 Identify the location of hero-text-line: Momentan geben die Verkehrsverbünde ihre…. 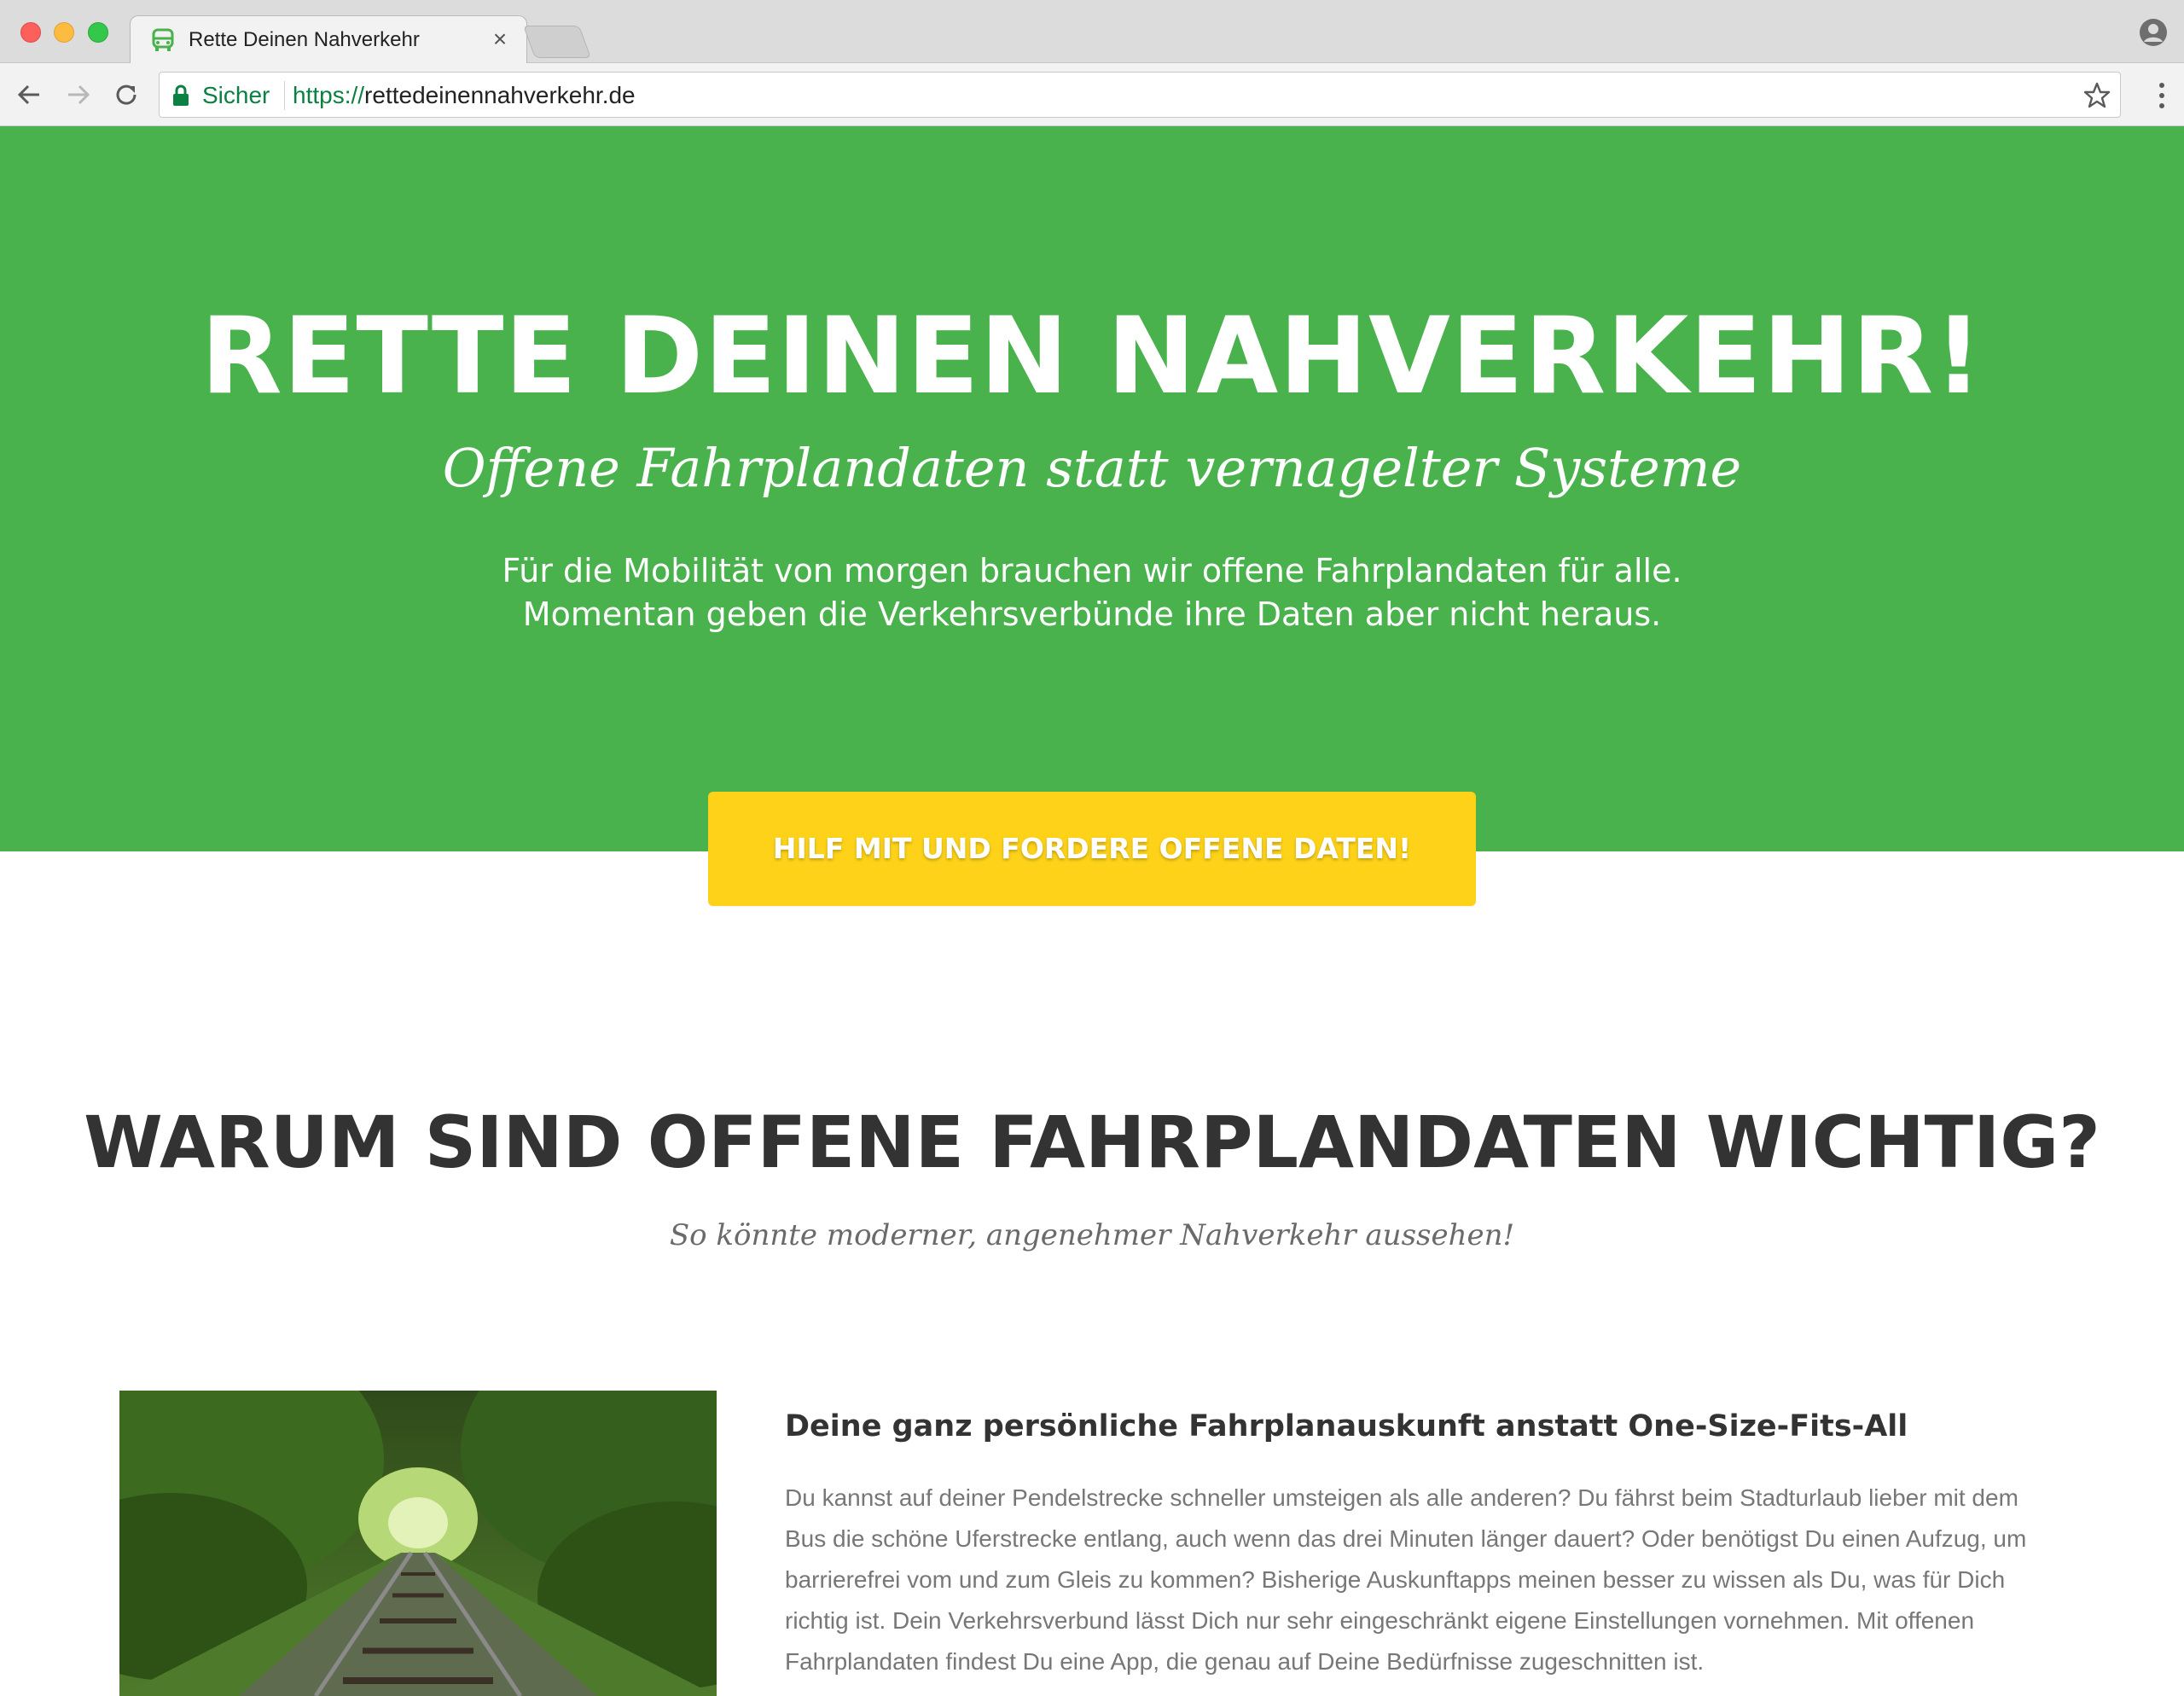
(1092, 614).